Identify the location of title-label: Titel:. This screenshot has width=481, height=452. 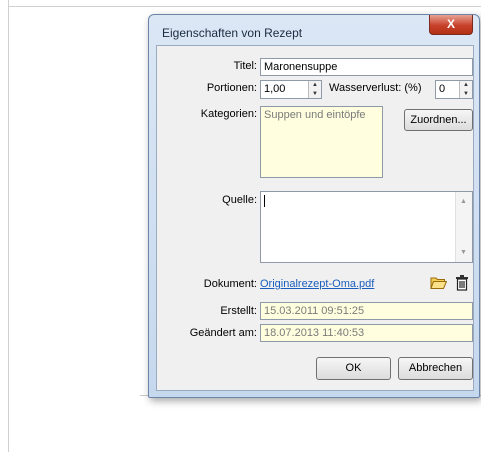
(245, 66).